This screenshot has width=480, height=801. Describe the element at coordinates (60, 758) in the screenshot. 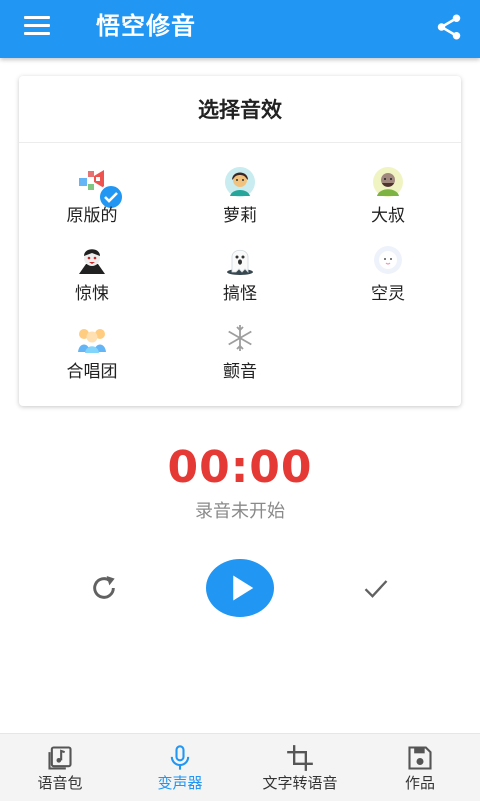

I see `music-file-icon` at that location.